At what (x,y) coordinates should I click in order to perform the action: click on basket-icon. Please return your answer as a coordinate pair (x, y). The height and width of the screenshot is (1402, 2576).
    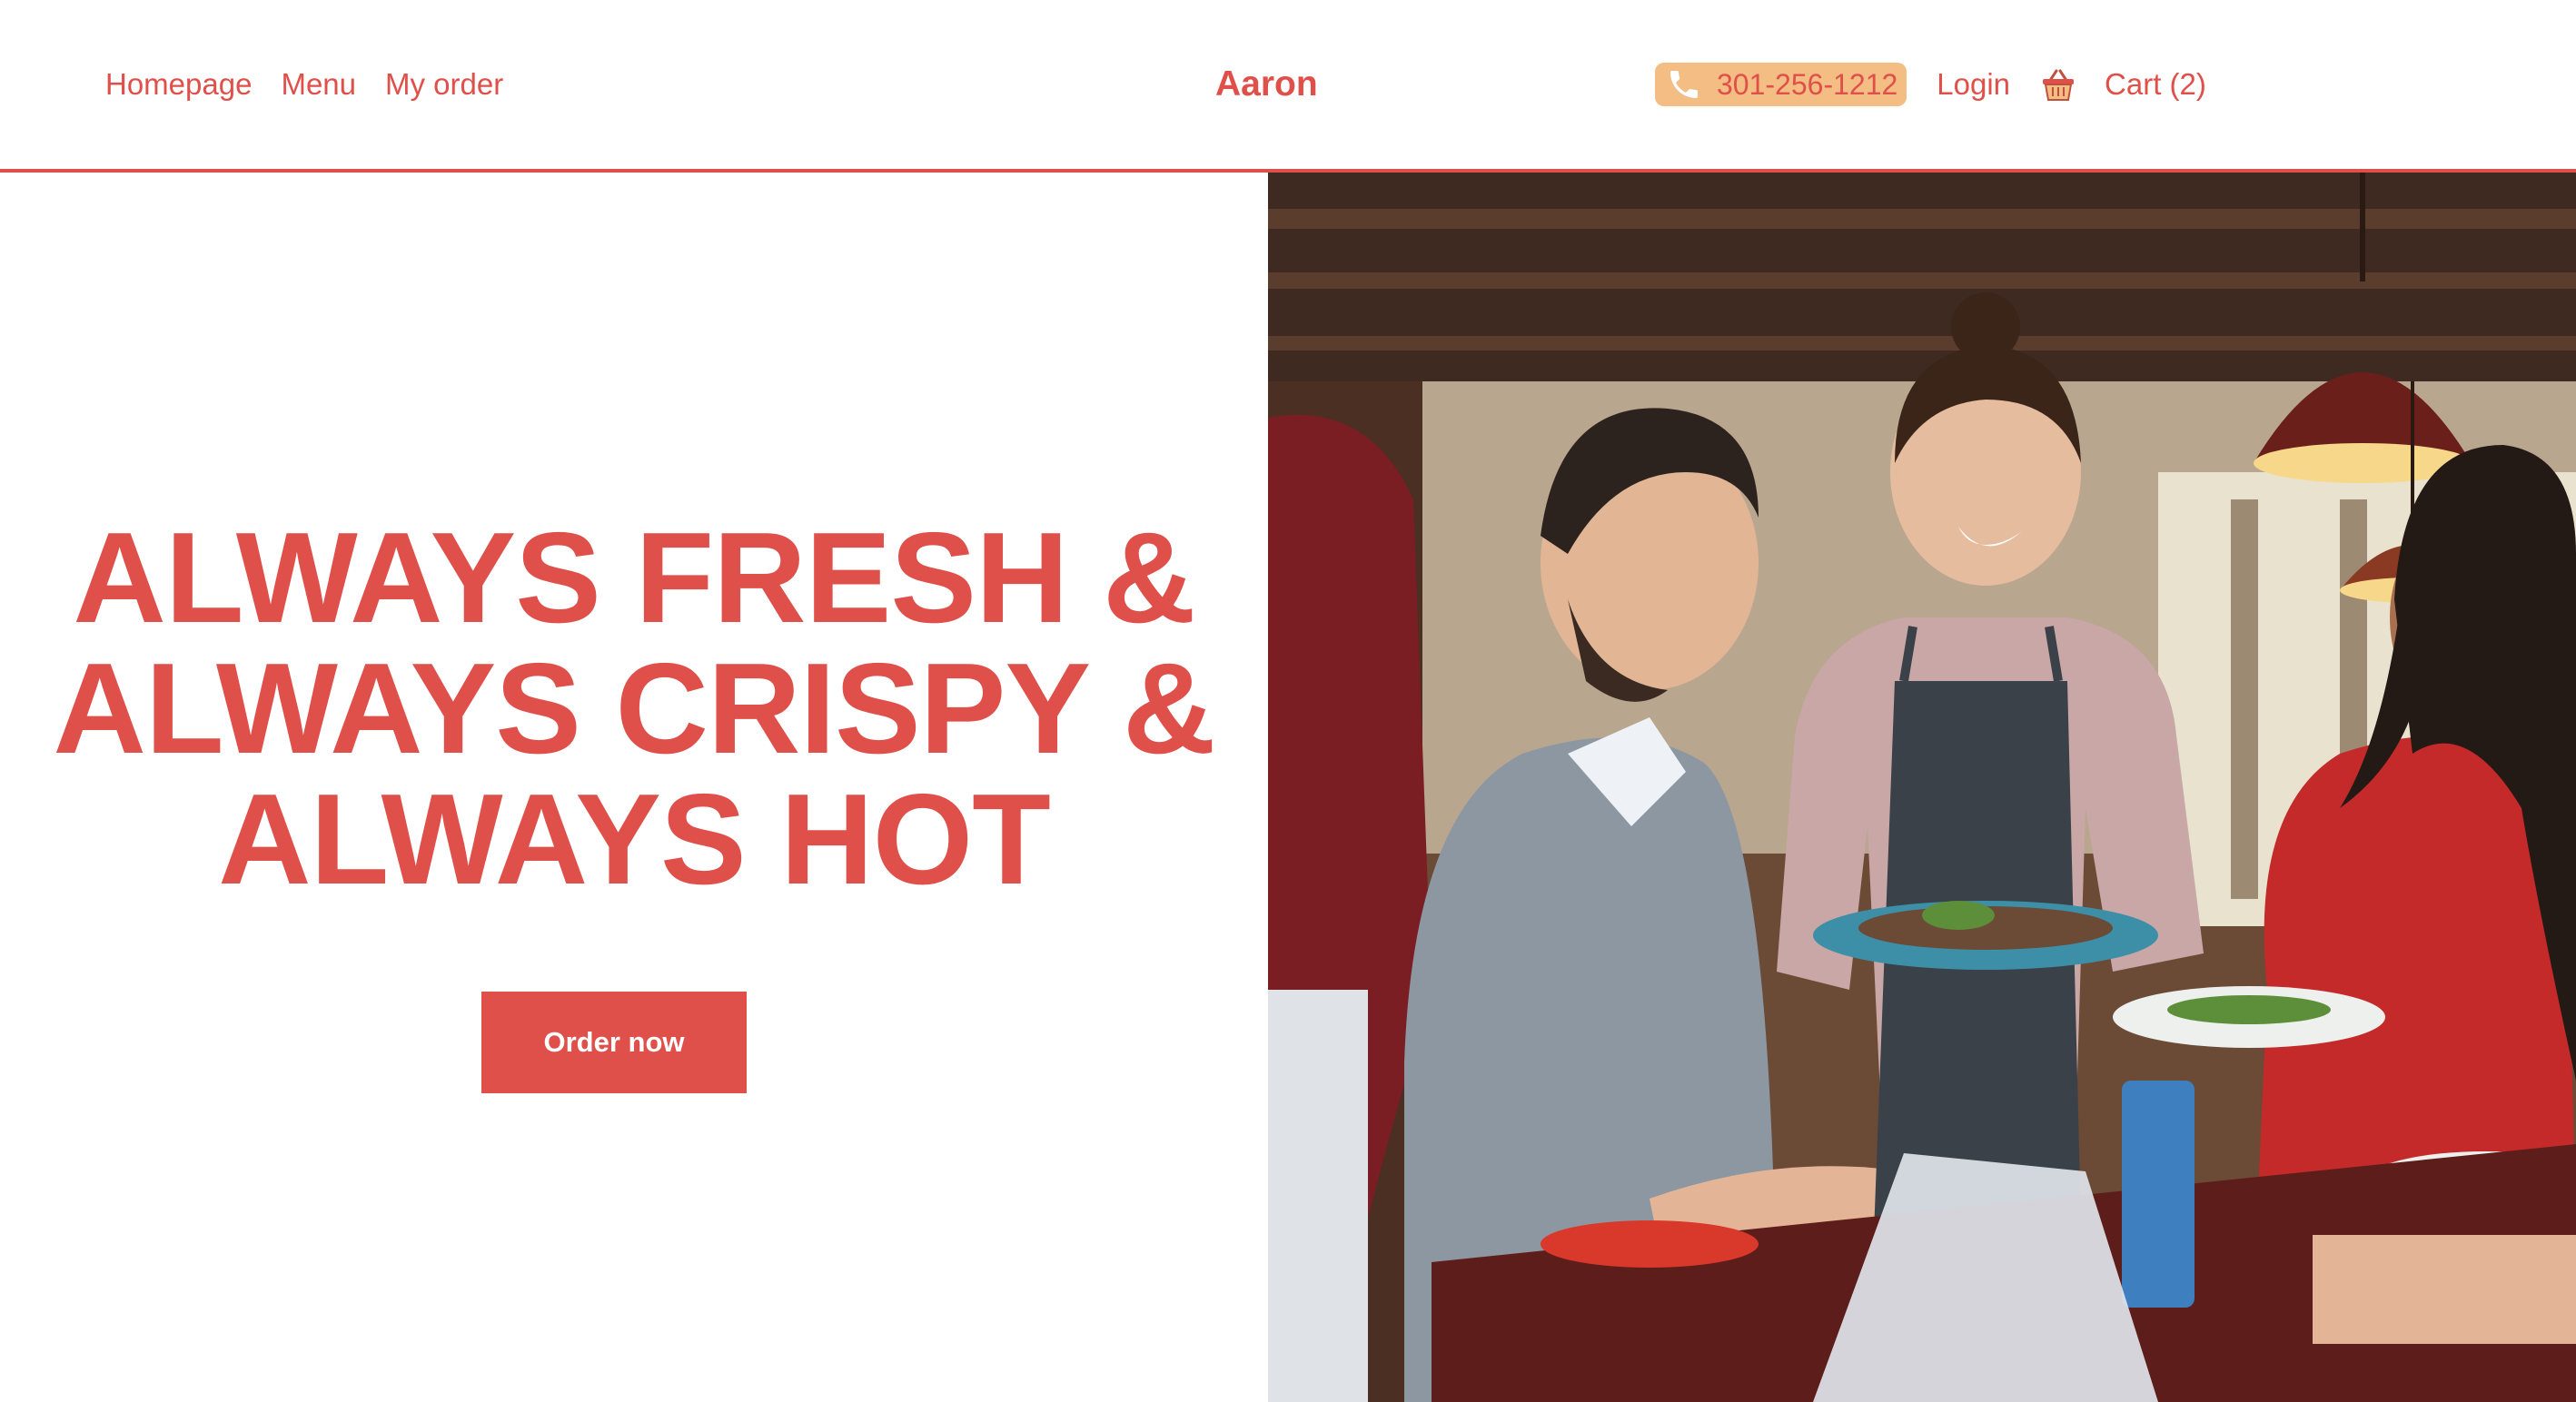
    Looking at the image, I should click on (2058, 84).